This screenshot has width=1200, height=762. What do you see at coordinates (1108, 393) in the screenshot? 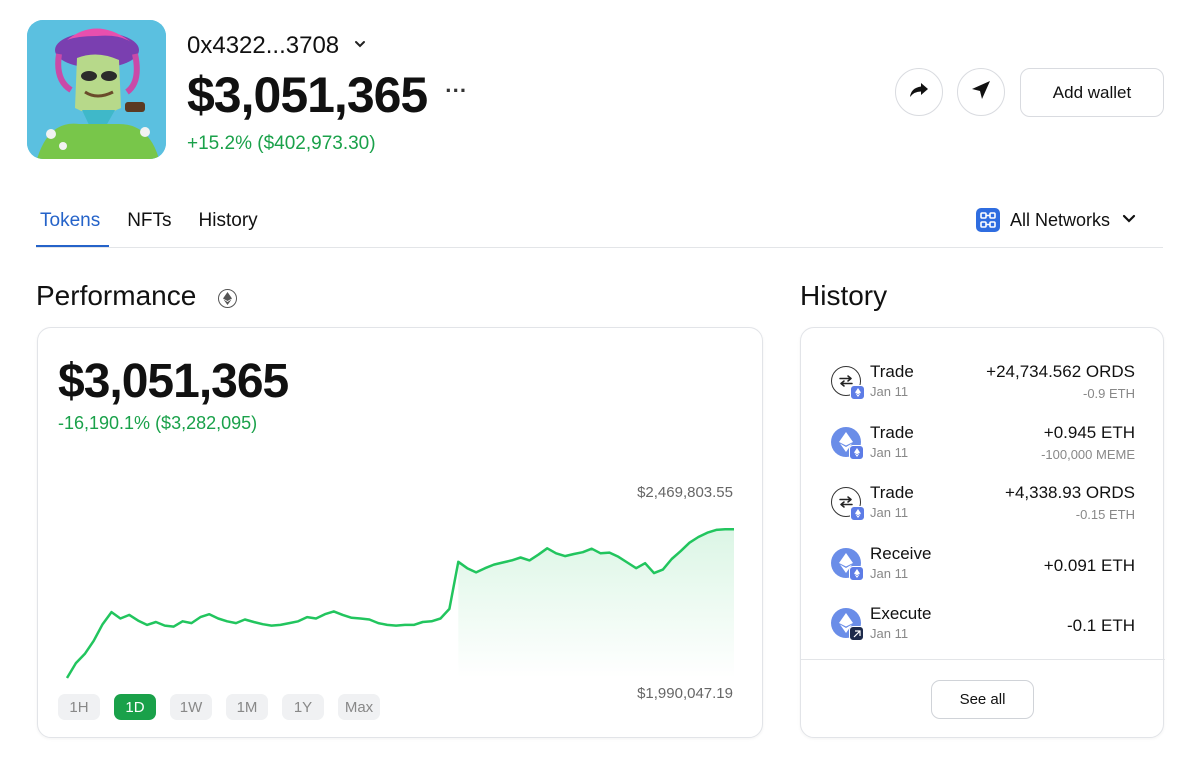
I see `history-item-subamount: -0.9 ETH` at bounding box center [1108, 393].